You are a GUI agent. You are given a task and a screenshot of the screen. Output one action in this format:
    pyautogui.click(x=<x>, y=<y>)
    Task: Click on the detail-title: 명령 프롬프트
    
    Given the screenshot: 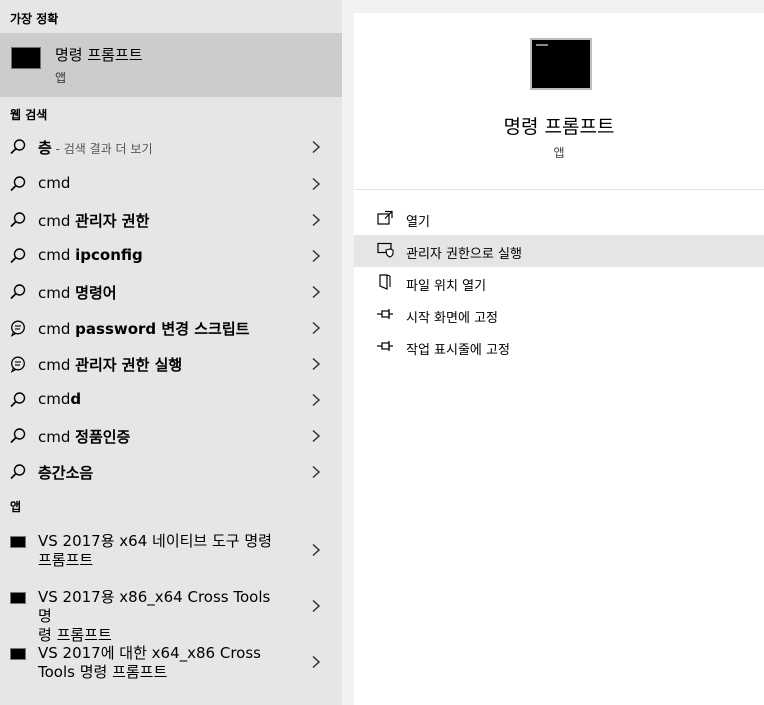 What is the action you would take?
    pyautogui.click(x=559, y=127)
    